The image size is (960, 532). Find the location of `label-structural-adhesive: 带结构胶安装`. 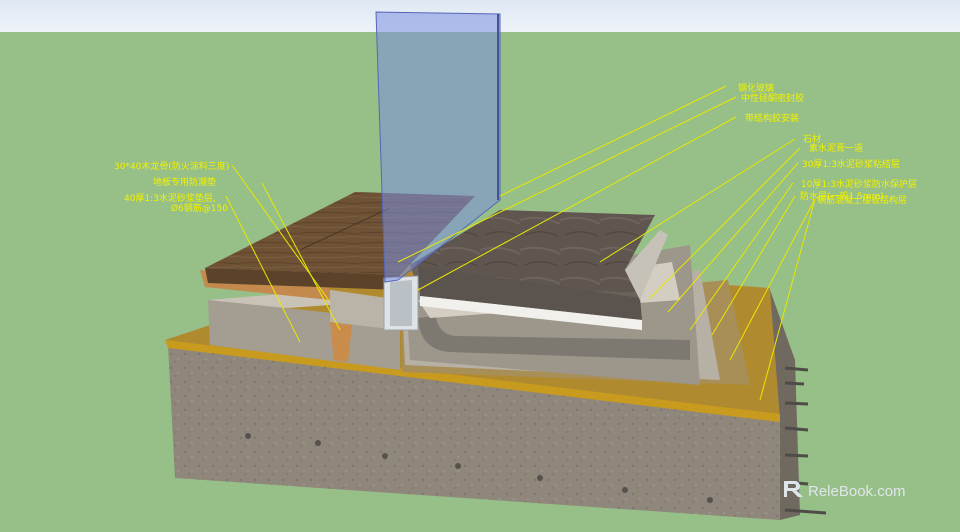

label-structural-adhesive: 带结构胶安装 is located at coordinates (772, 118).